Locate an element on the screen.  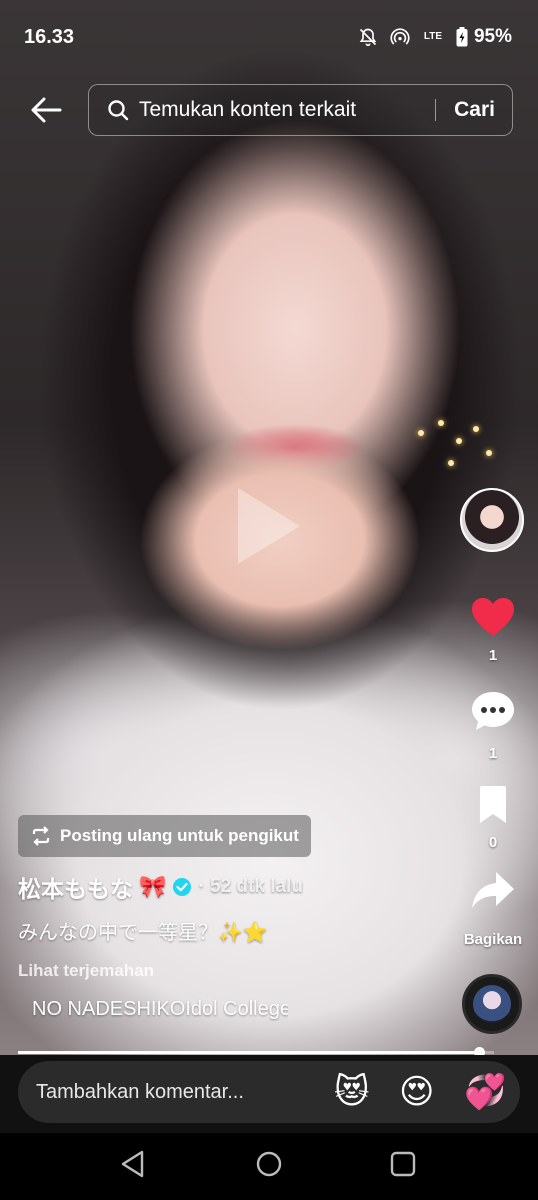
author-row: 松本ももな 🎀 · 52 dtk lalu is located at coordinates (160, 887).